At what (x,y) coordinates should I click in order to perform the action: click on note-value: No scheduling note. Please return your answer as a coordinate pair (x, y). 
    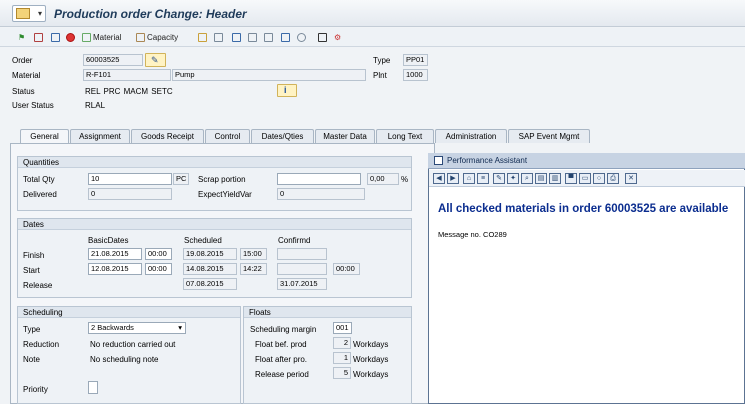
    Looking at the image, I should click on (124, 359).